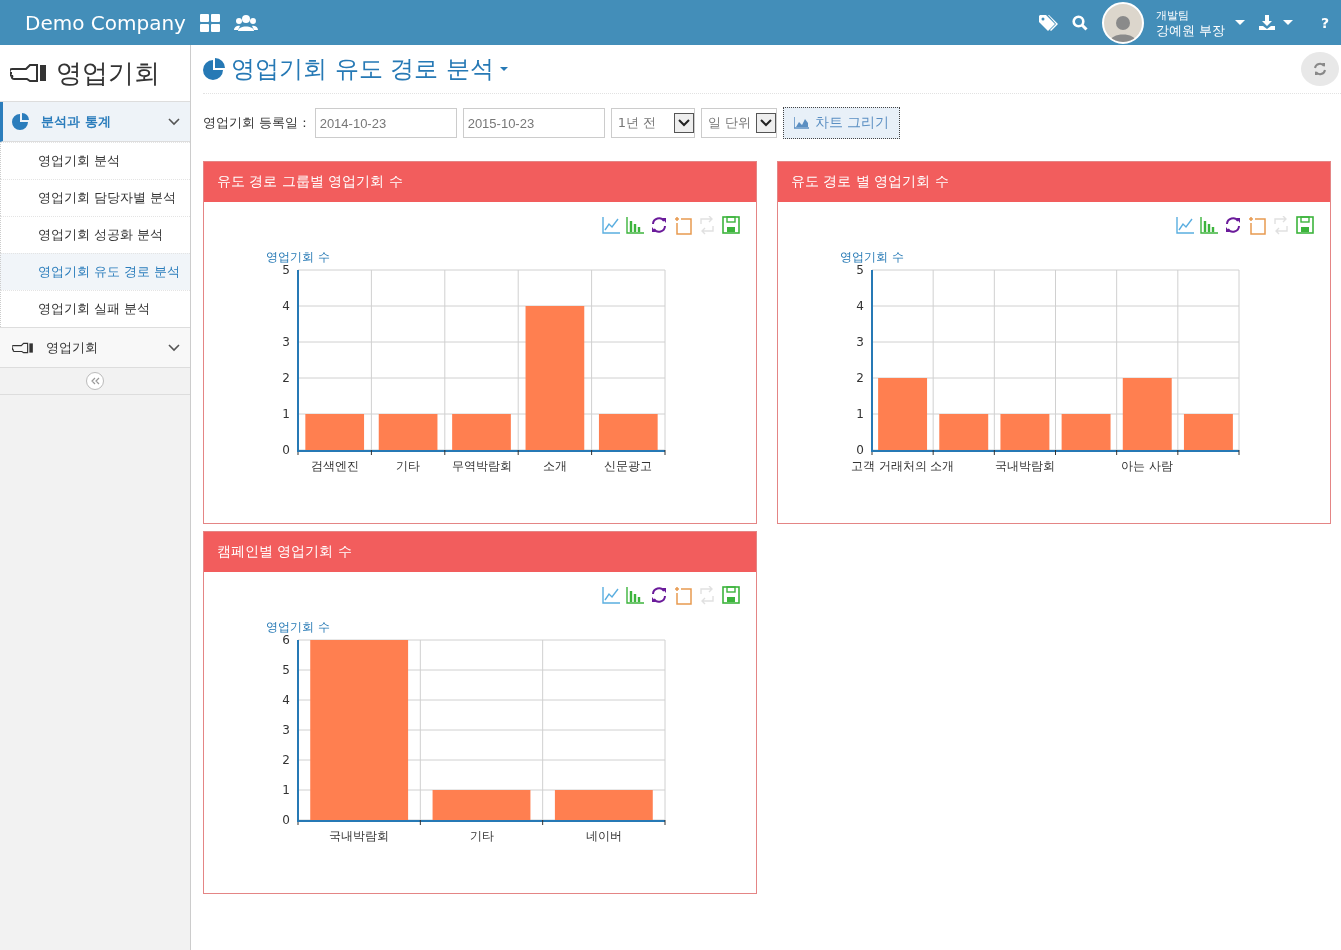  I want to click on category-label: 국내박람회, so click(359, 836).